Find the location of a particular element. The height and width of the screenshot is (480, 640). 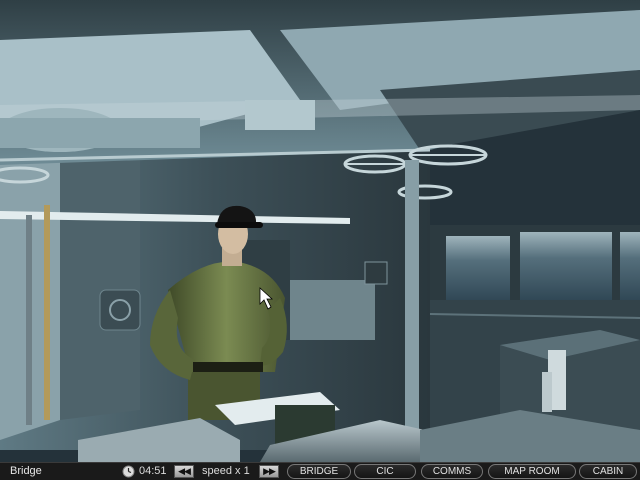

speed-up-button: ▶▶ is located at coordinates (269, 471).